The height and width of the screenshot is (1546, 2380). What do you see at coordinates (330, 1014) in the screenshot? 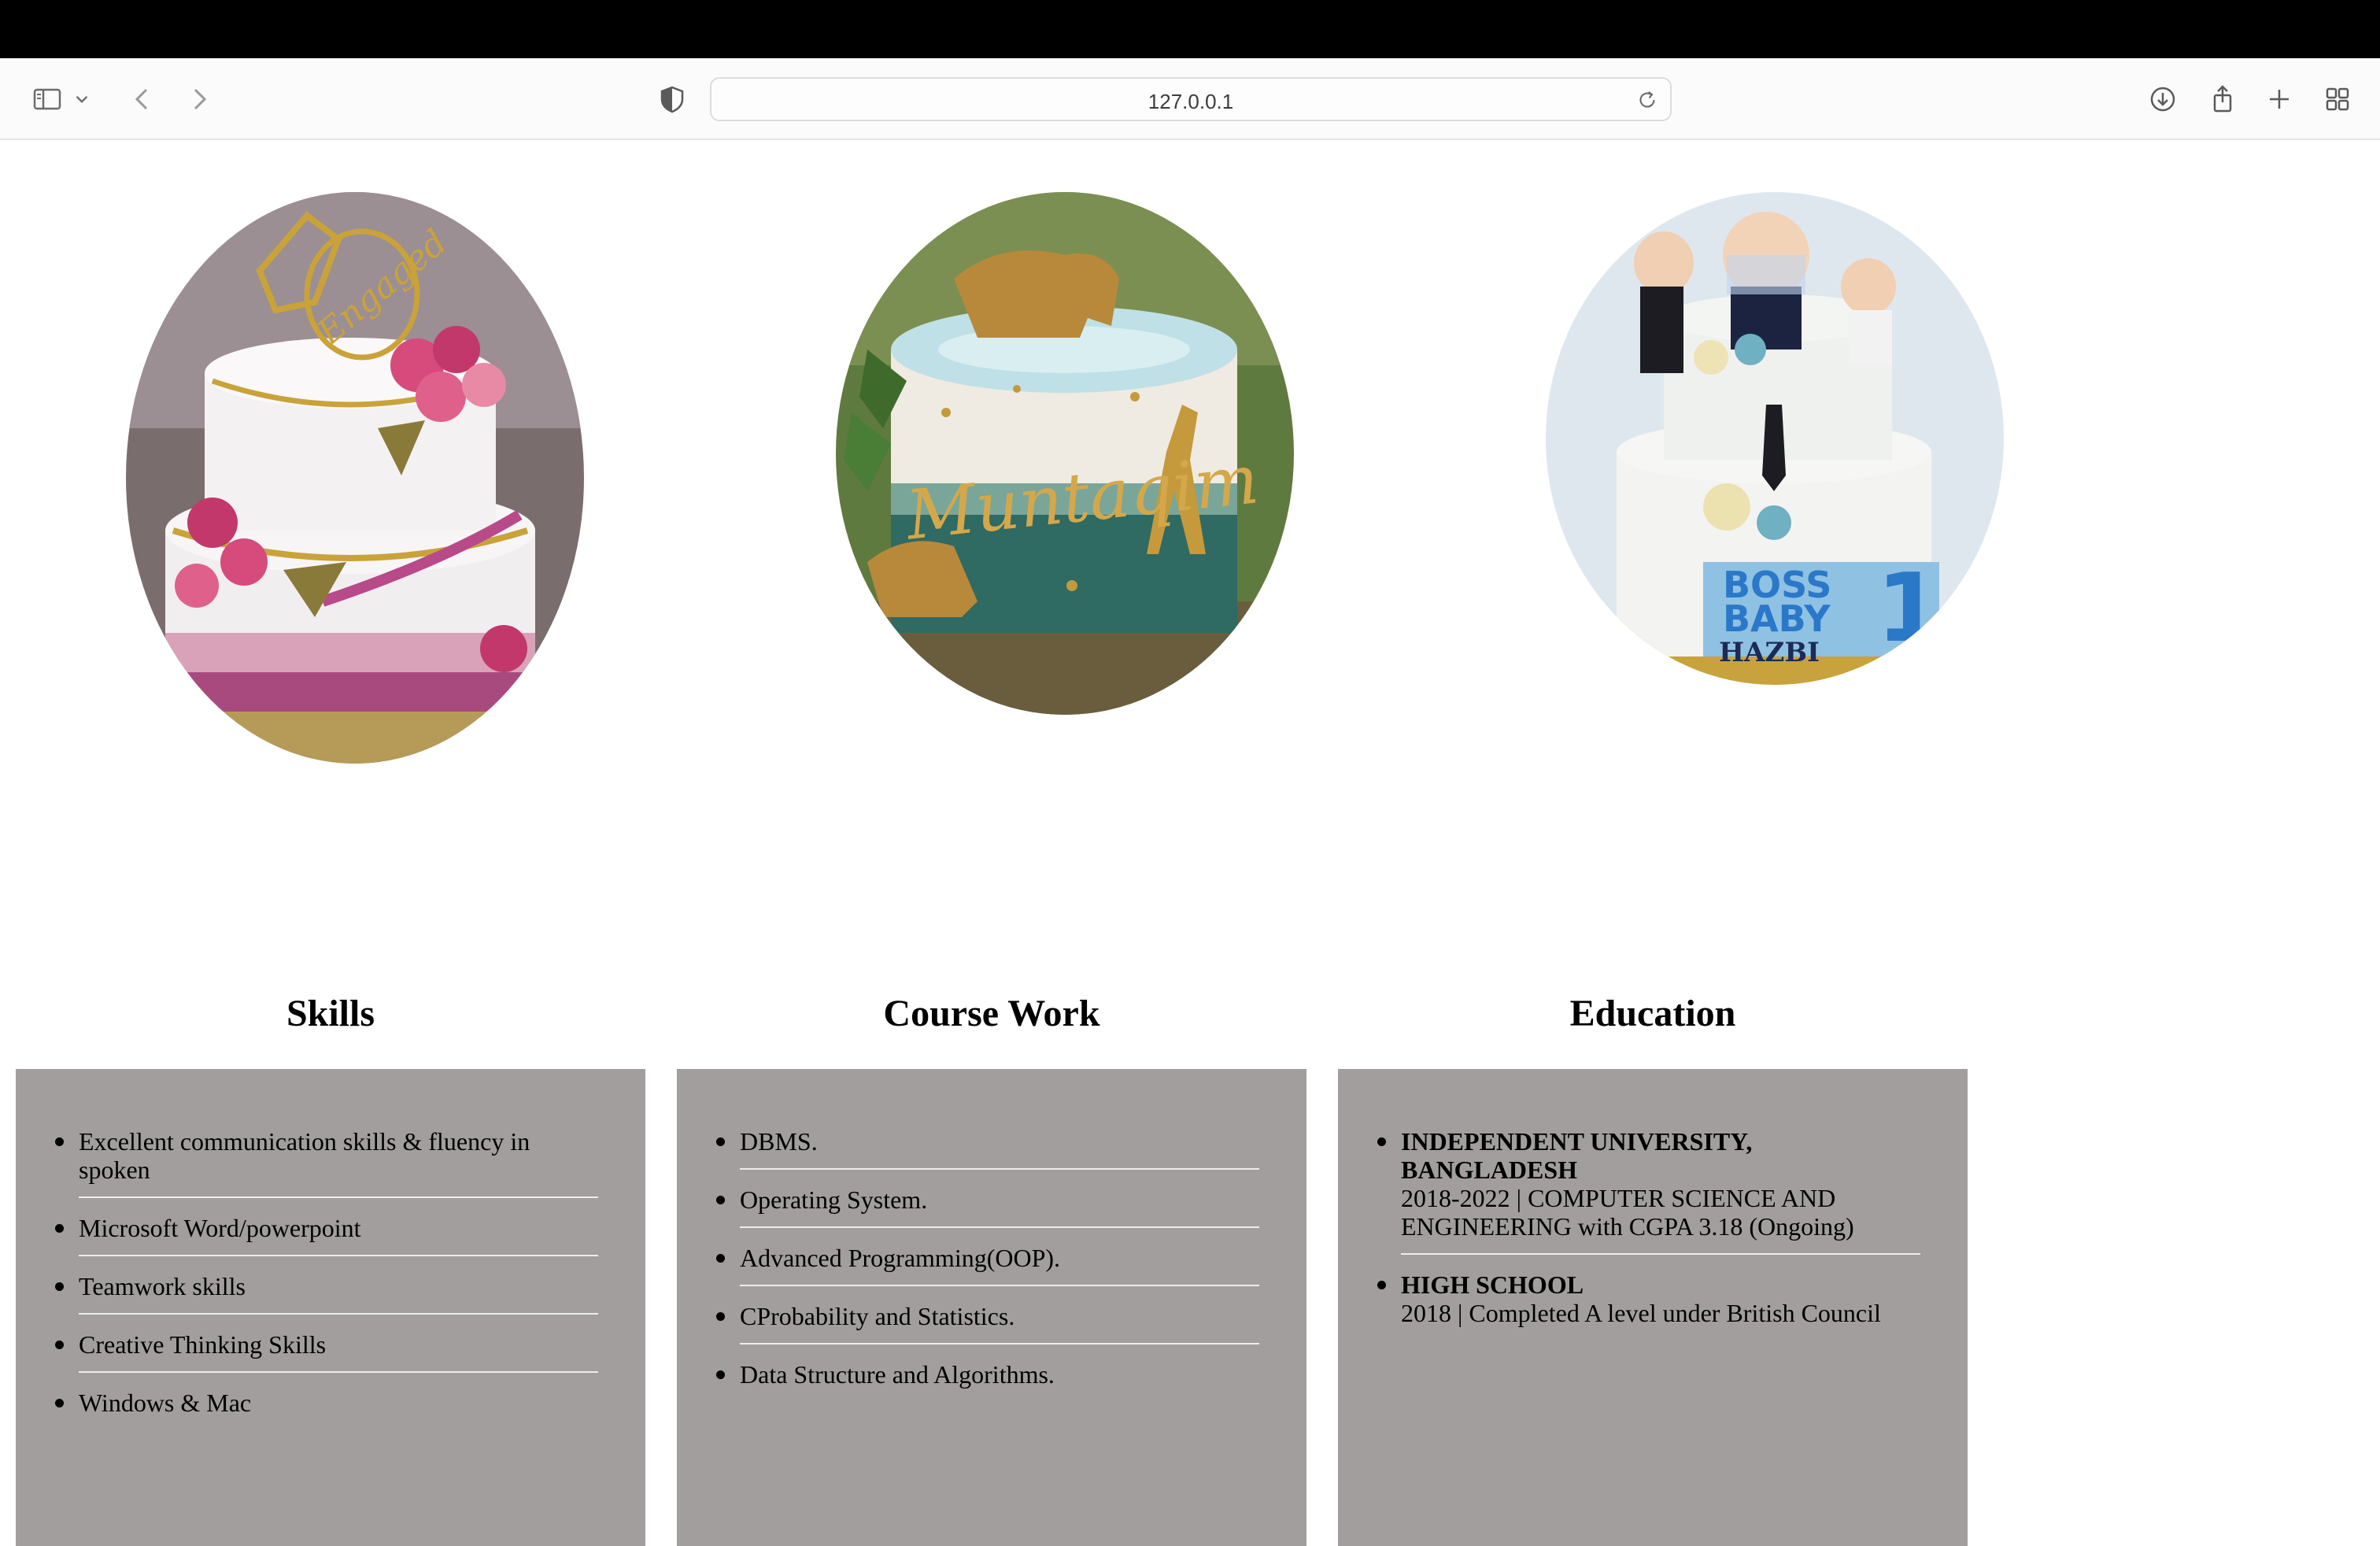
I see `skills-title: Skills` at bounding box center [330, 1014].